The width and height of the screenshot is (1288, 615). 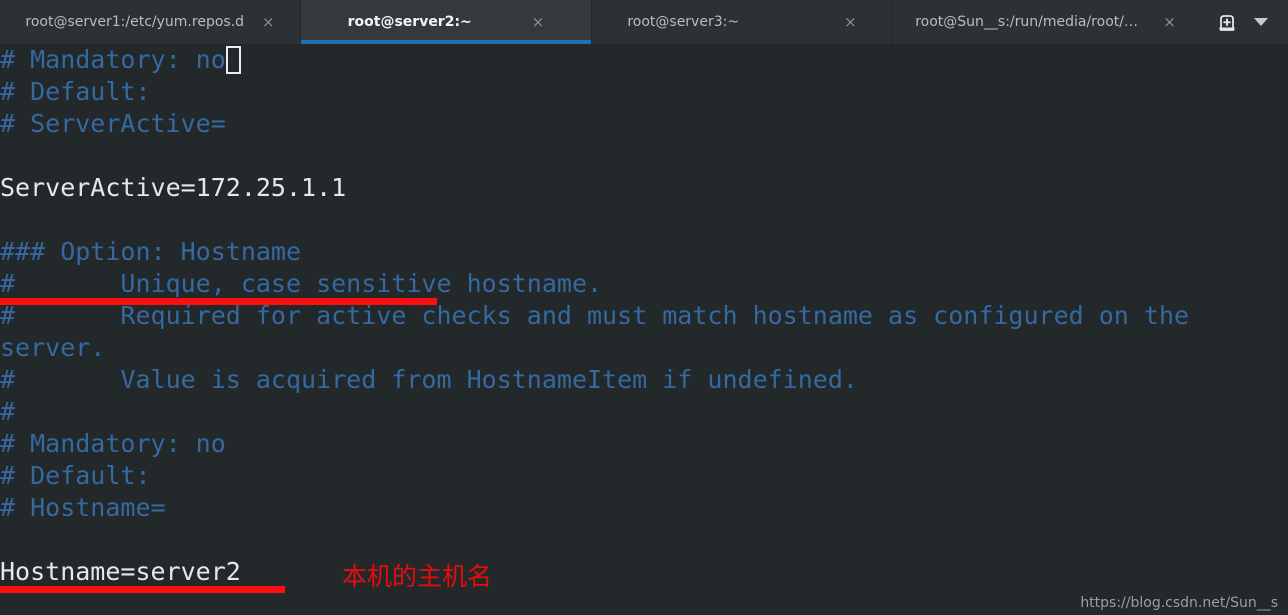 What do you see at coordinates (644, 508) in the screenshot?
I see `terminal-line: # Hostname=` at bounding box center [644, 508].